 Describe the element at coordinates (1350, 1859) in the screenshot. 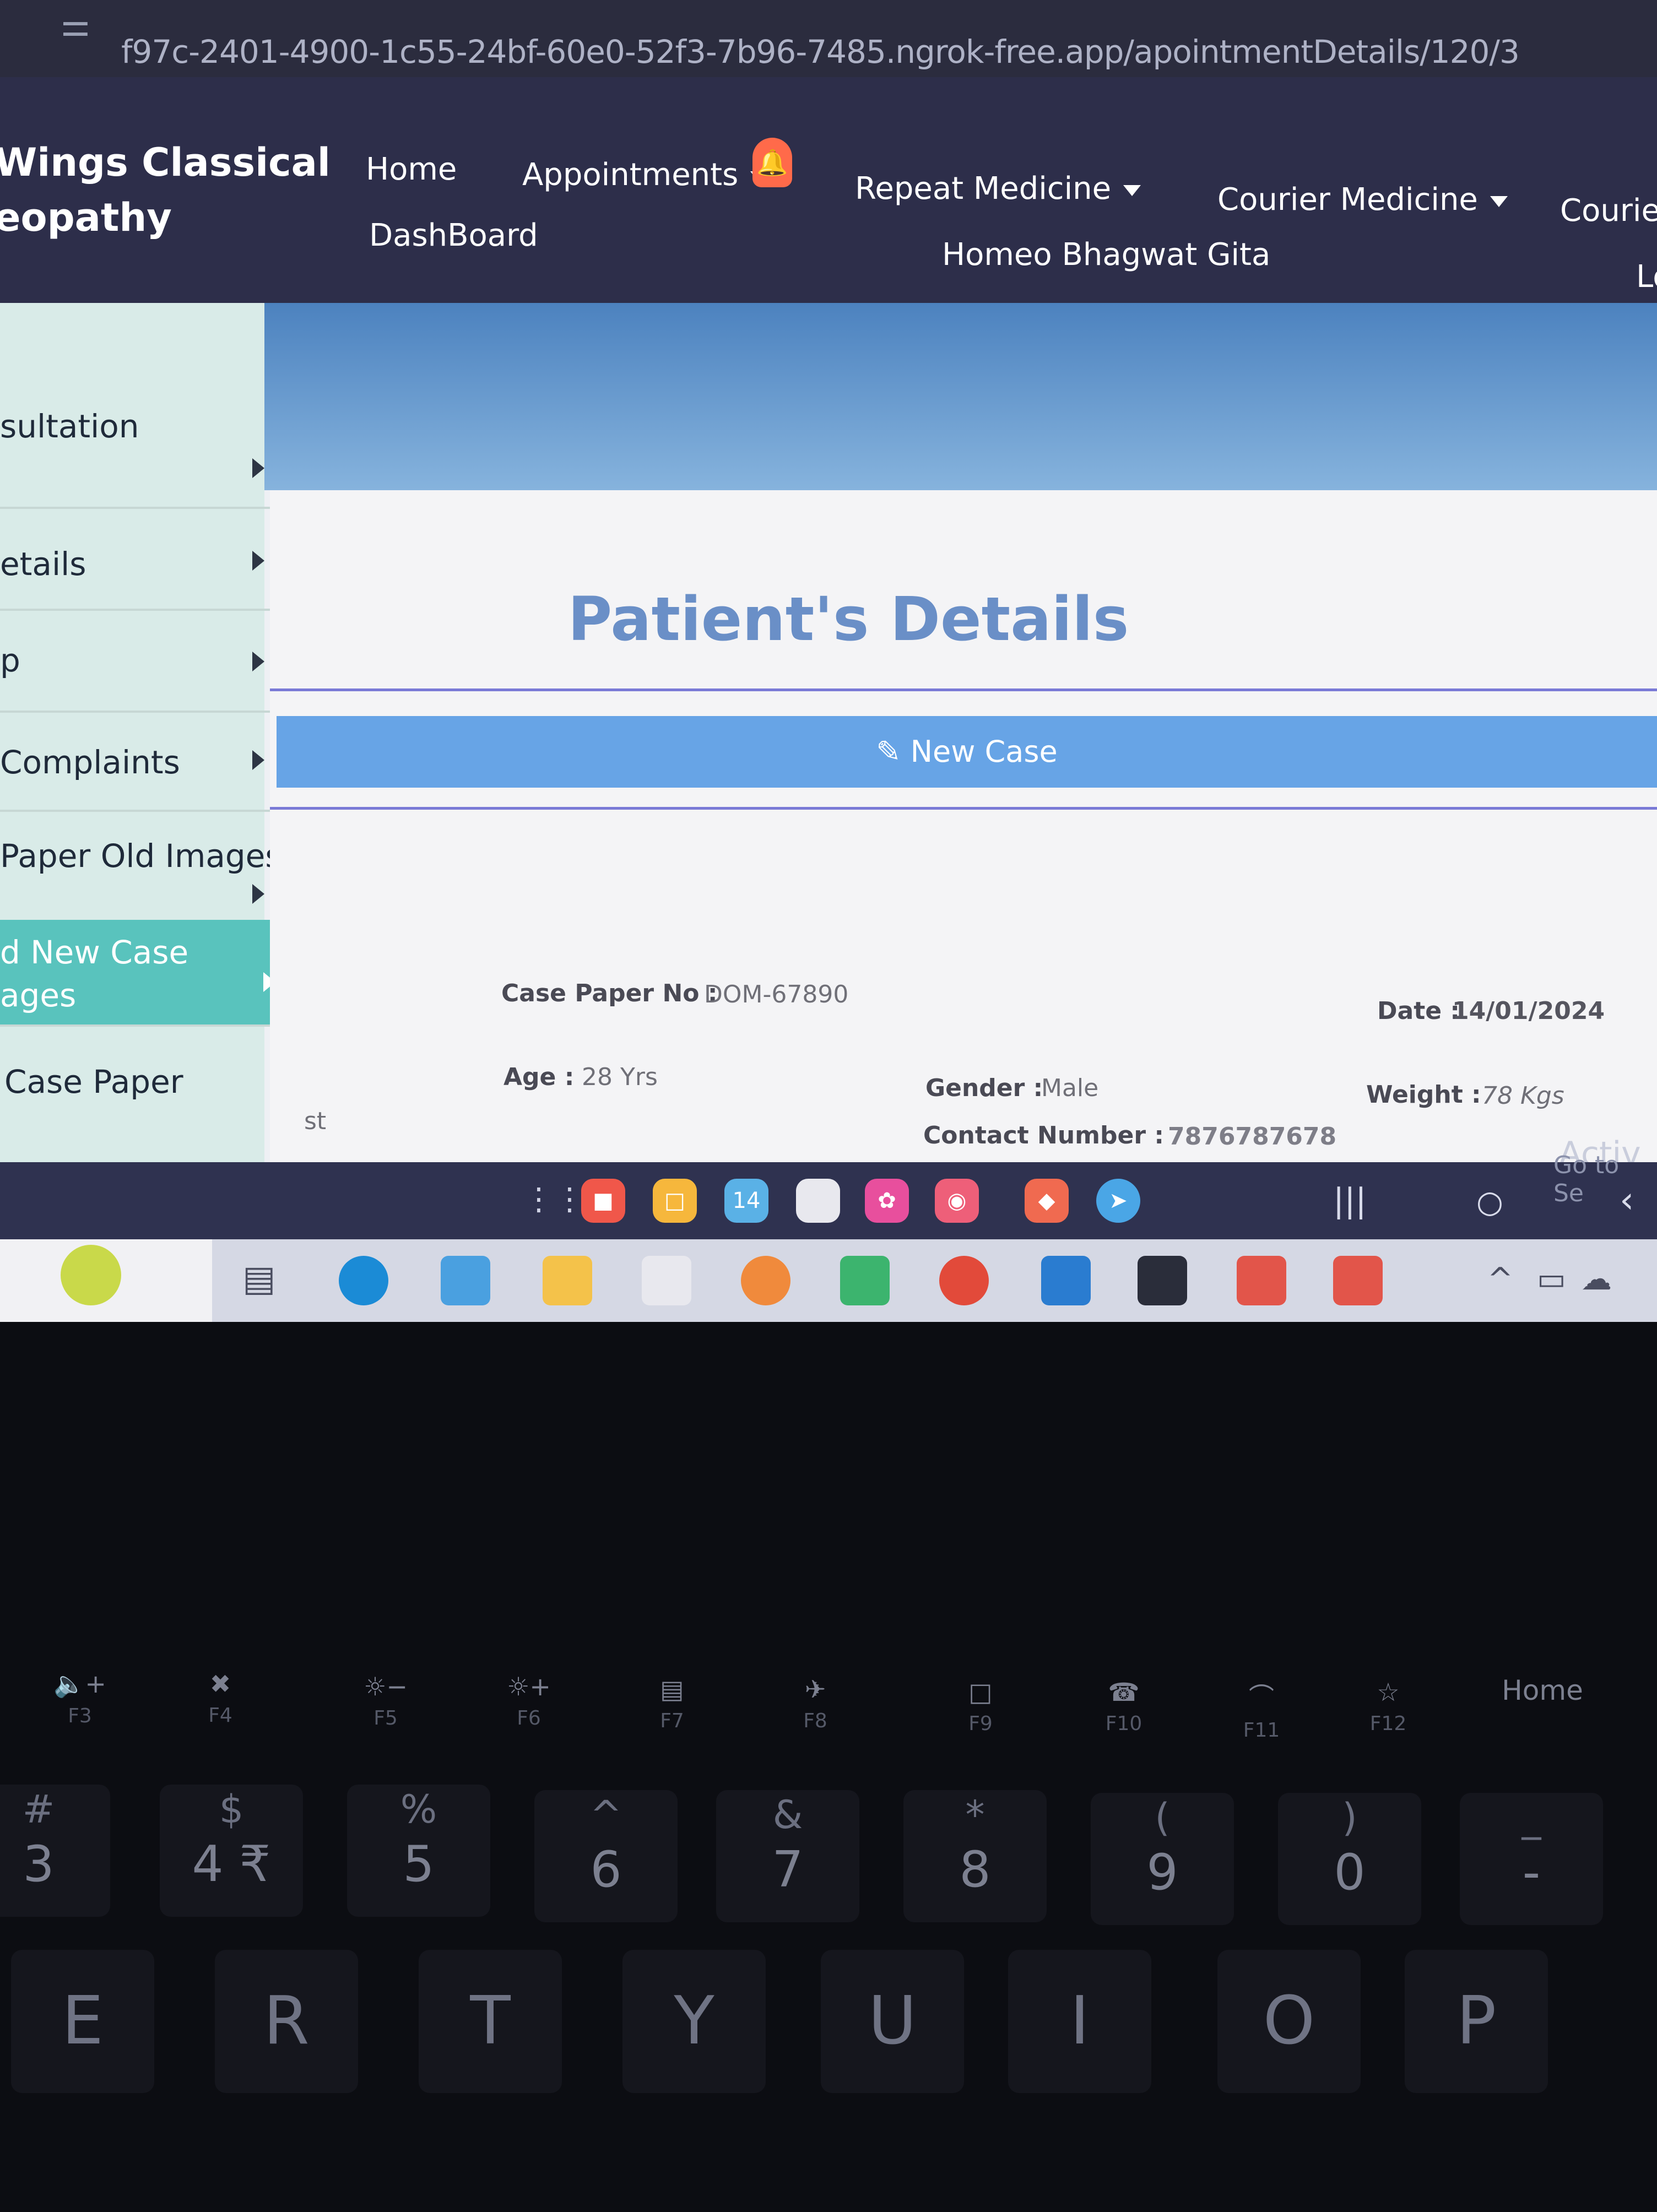

I see `key-0: ) 0` at that location.